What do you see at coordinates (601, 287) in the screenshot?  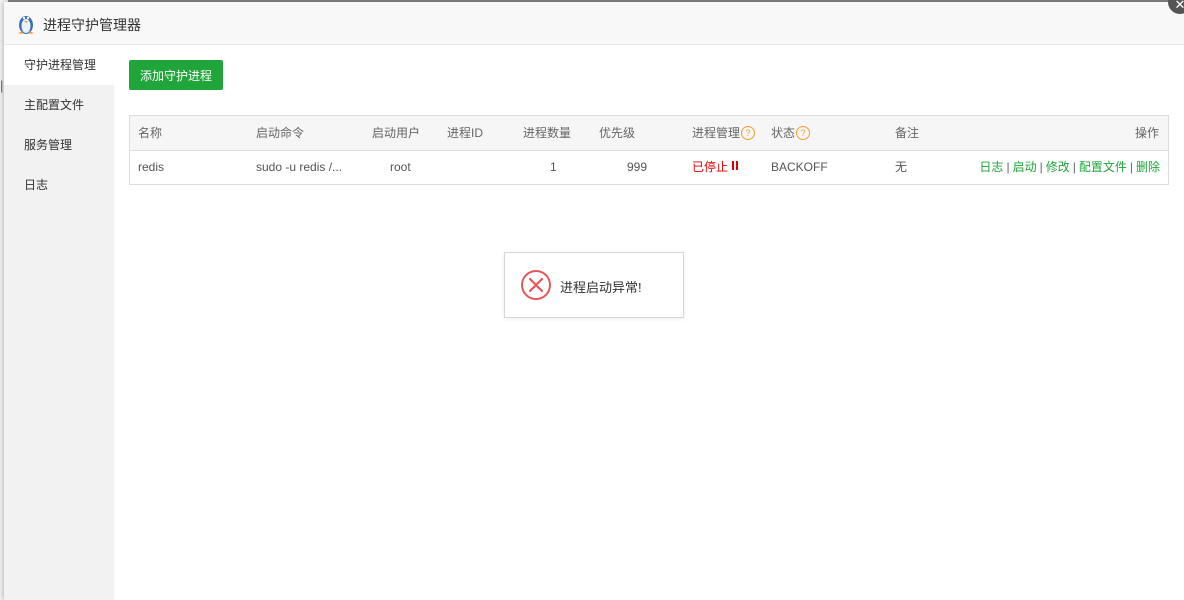 I see `toast-message: 进程启动异常!` at bounding box center [601, 287].